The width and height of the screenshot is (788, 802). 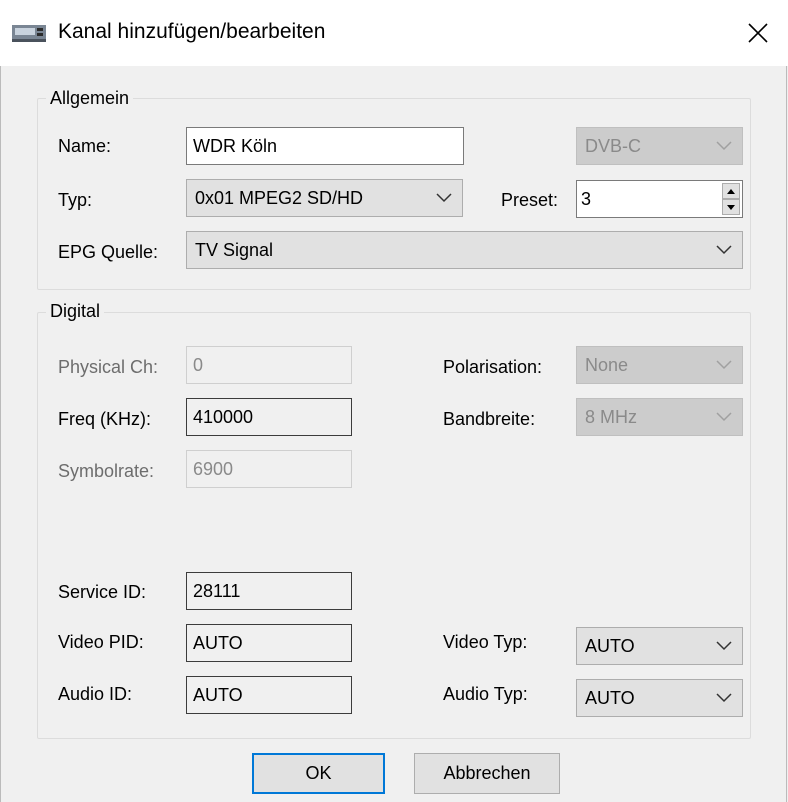 I want to click on preset-up-button, so click(x=731, y=191).